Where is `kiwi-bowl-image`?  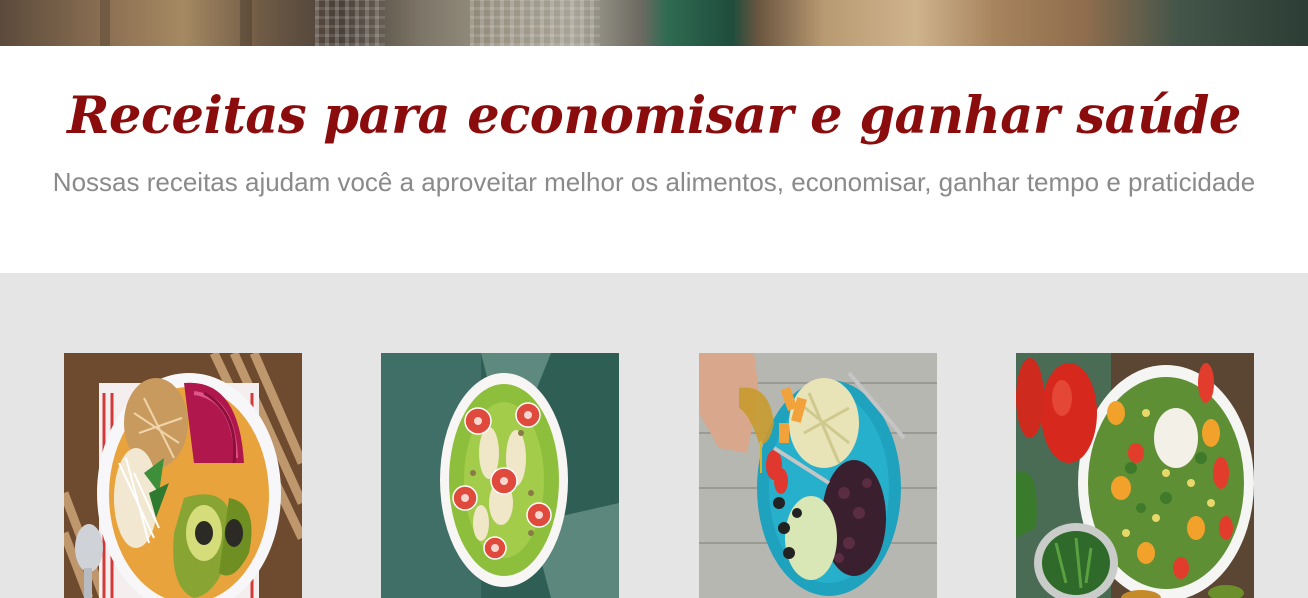
kiwi-bowl-image is located at coordinates (500, 475).